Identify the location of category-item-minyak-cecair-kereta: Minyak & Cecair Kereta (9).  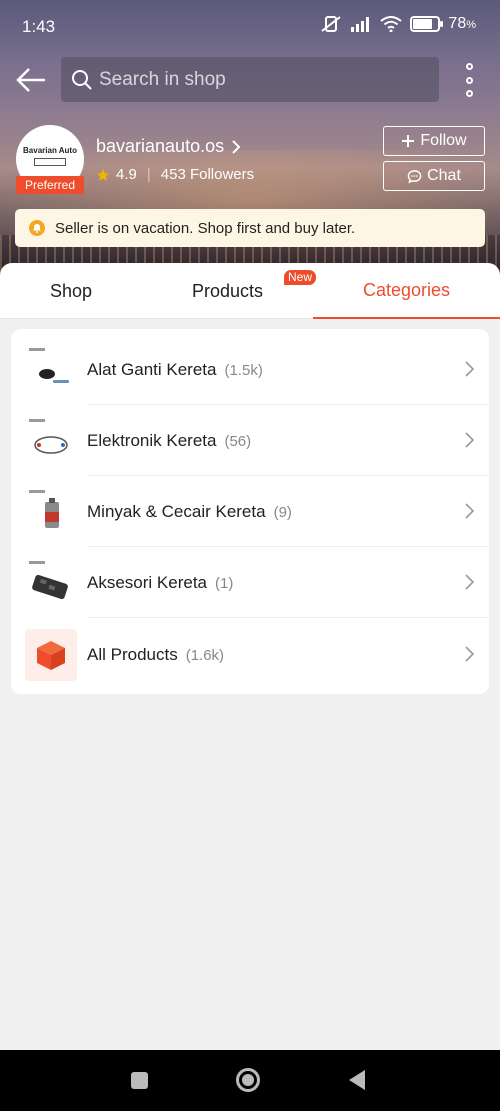
(250, 511).